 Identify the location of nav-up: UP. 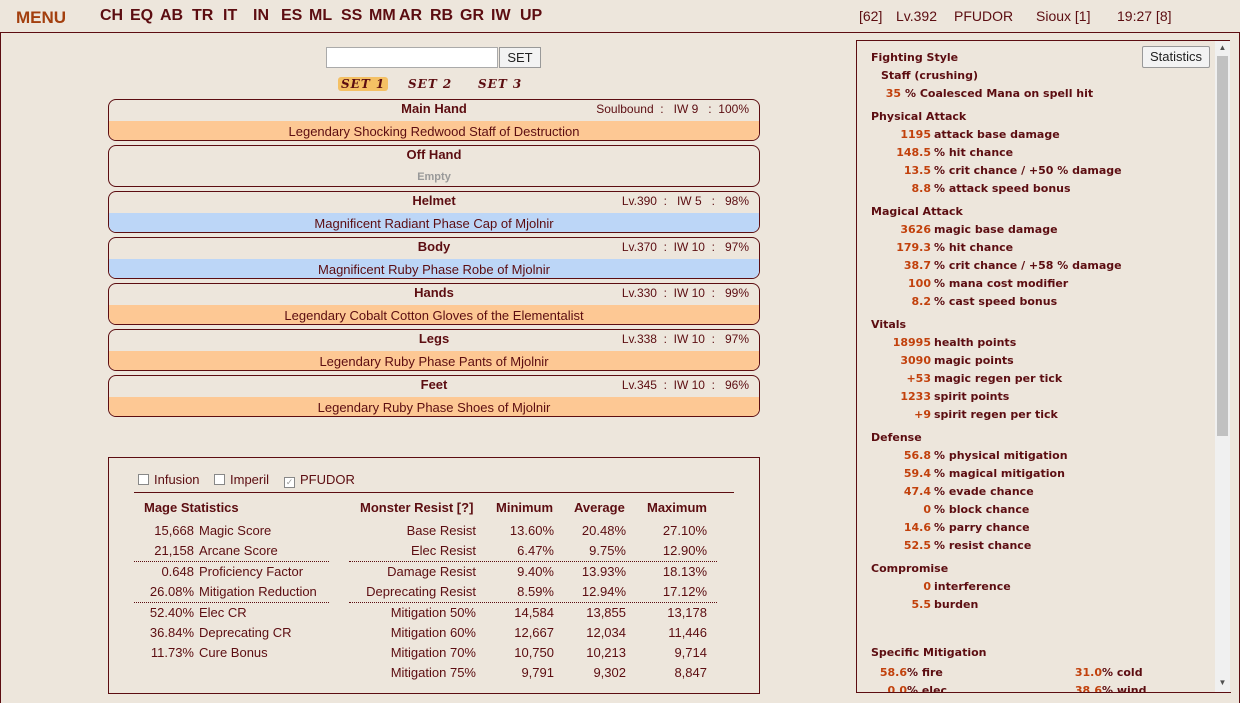
(531, 16).